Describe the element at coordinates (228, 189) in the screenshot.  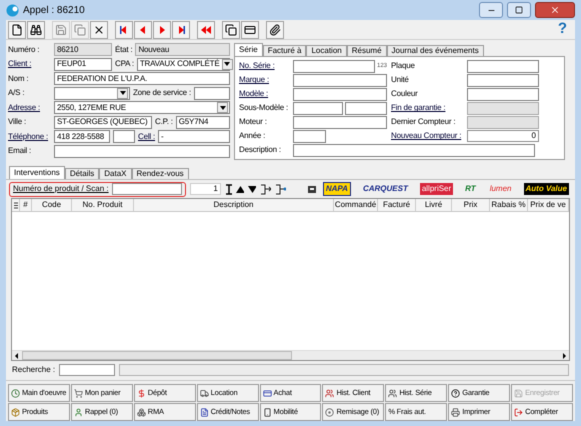
I see `text-cursor-icon` at that location.